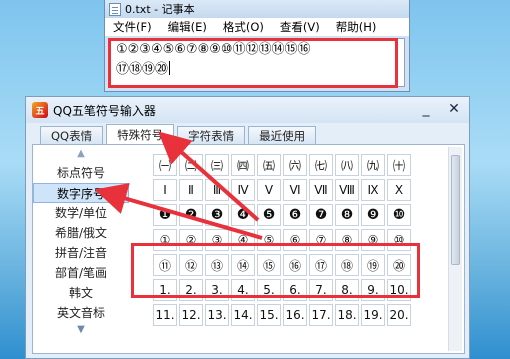 This screenshot has width=510, height=359. Describe the element at coordinates (373, 315) in the screenshot. I see `symbol-cell: 19.` at that location.